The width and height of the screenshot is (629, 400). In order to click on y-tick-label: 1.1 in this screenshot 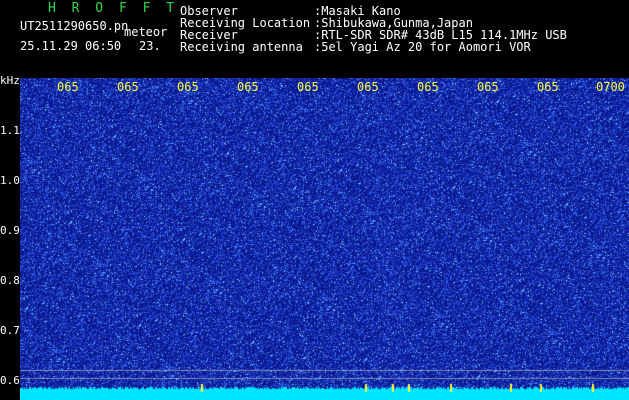, I will do `click(10, 130)`.